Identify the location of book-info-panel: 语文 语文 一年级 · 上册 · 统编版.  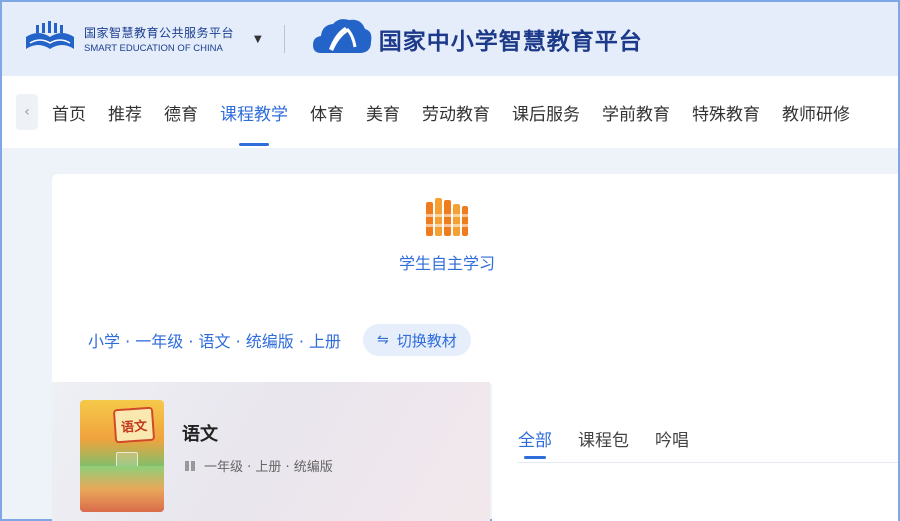
(271, 451).